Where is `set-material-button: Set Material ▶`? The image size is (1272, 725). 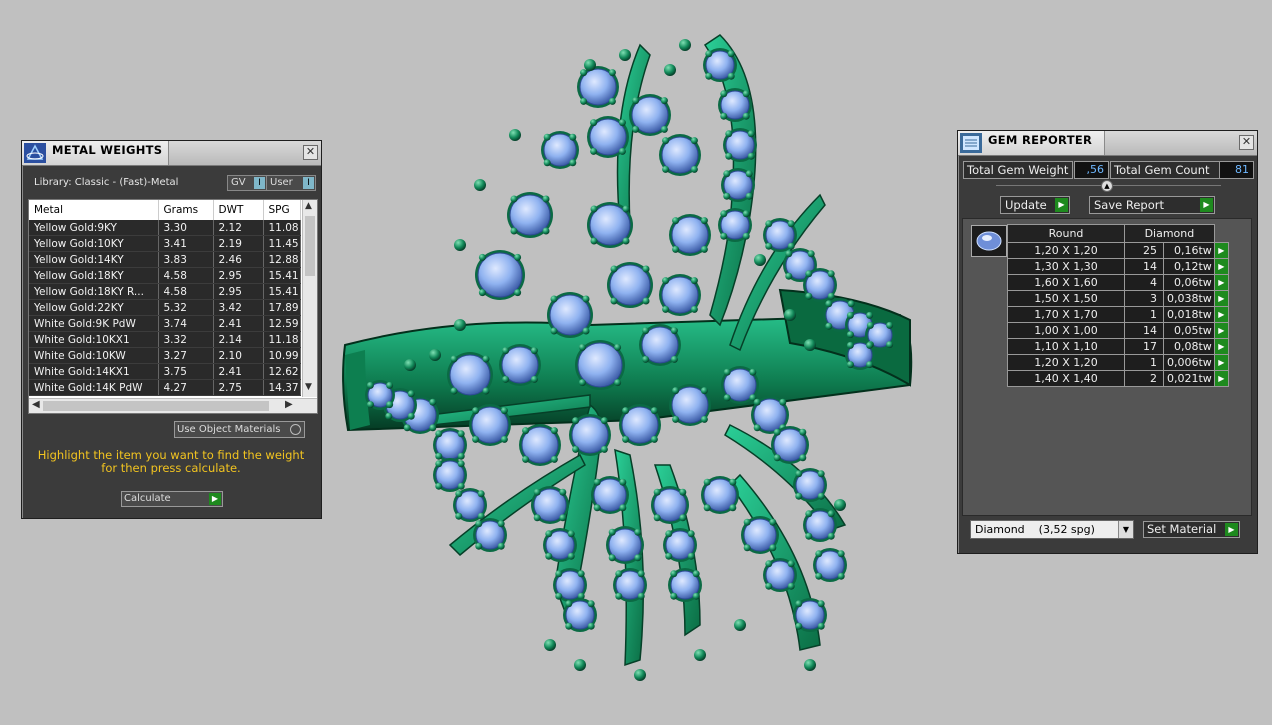
set-material-button: Set Material ▶ is located at coordinates (1191, 529).